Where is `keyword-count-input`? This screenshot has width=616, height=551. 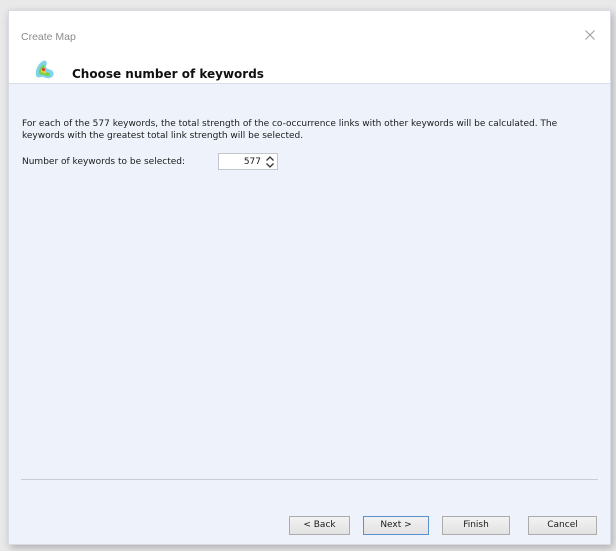 keyword-count-input is located at coordinates (241, 161).